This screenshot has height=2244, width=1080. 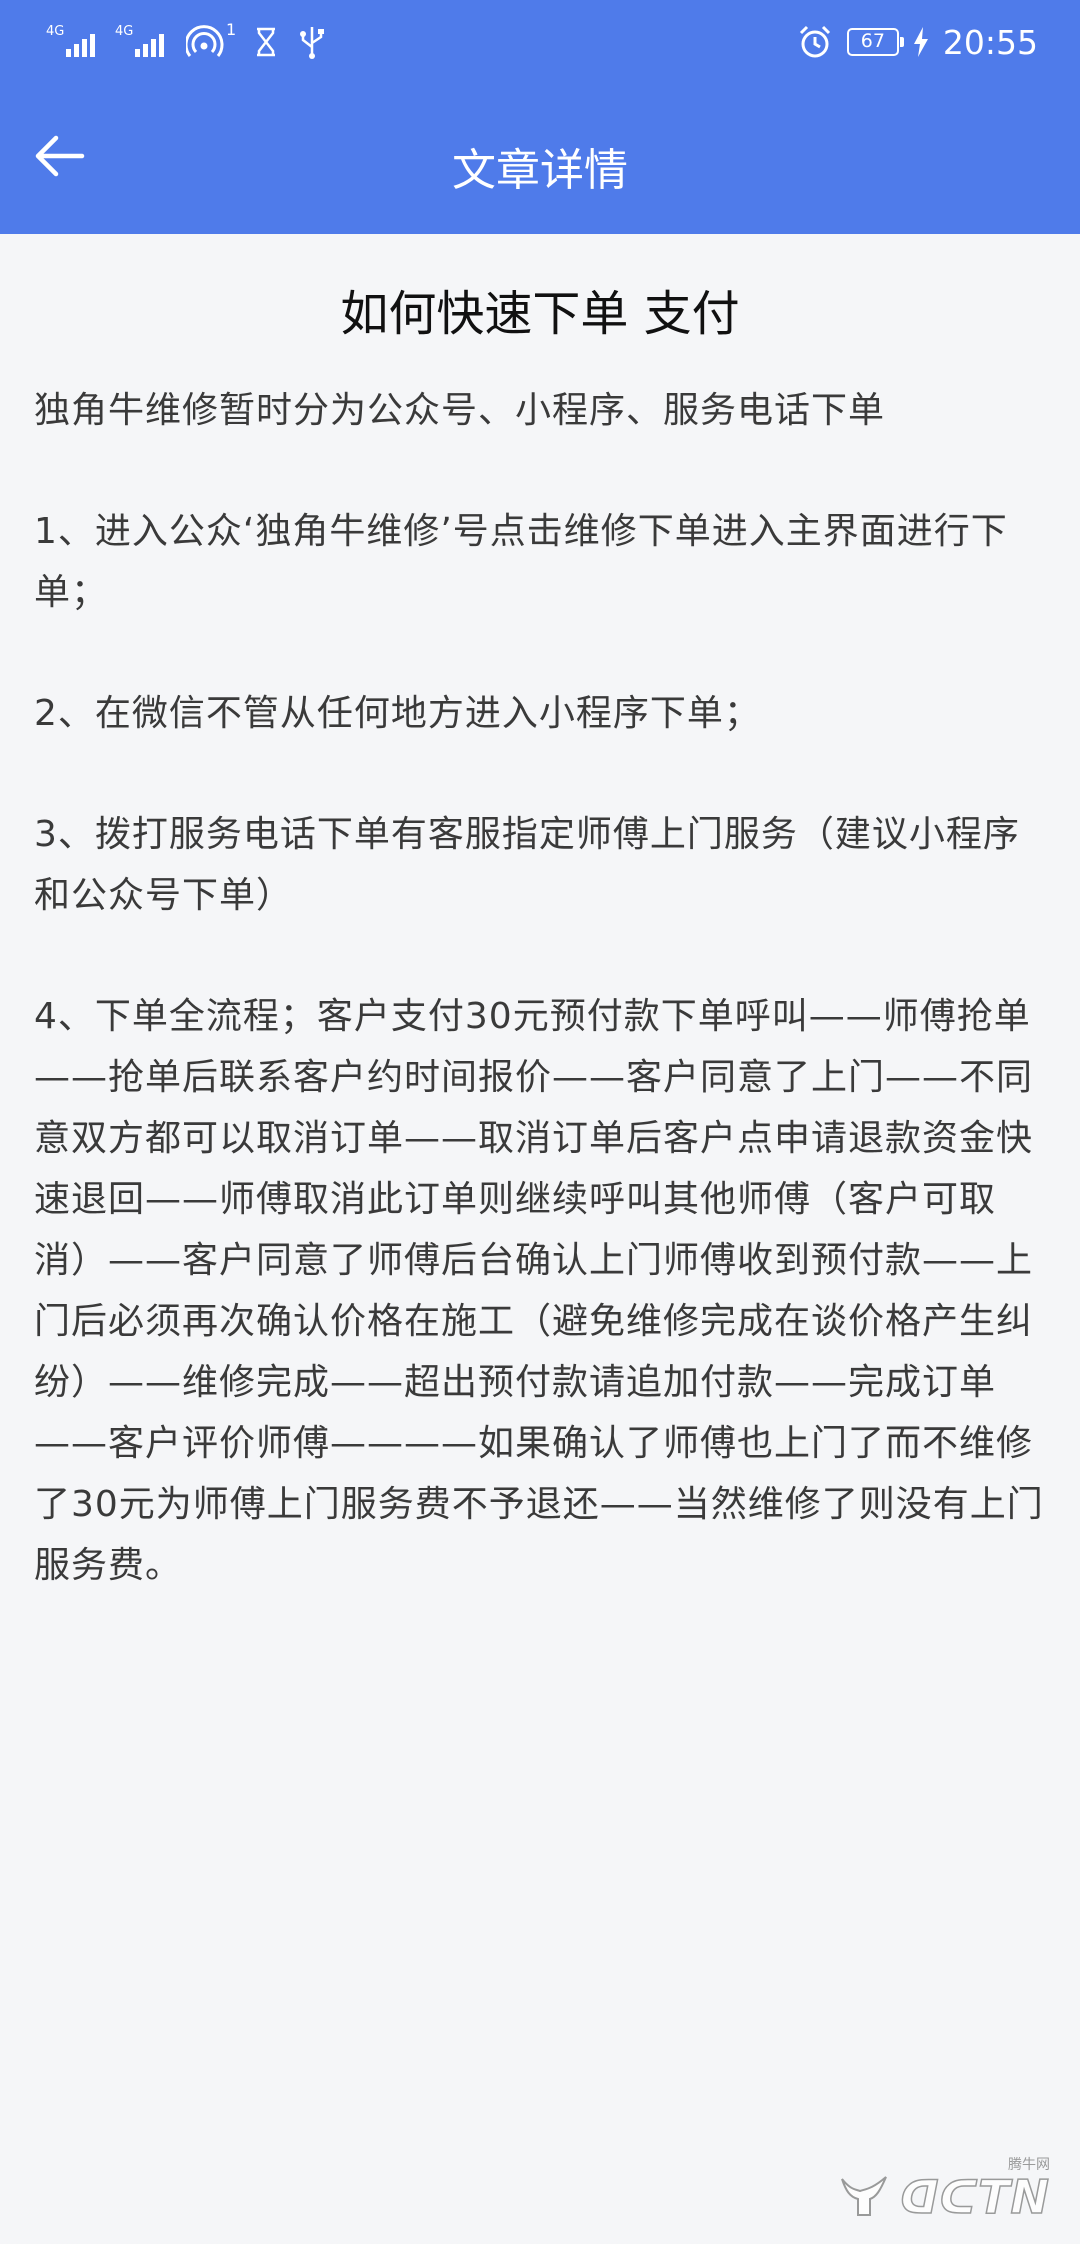 What do you see at coordinates (312, 43) in the screenshot?
I see `usb-icon` at bounding box center [312, 43].